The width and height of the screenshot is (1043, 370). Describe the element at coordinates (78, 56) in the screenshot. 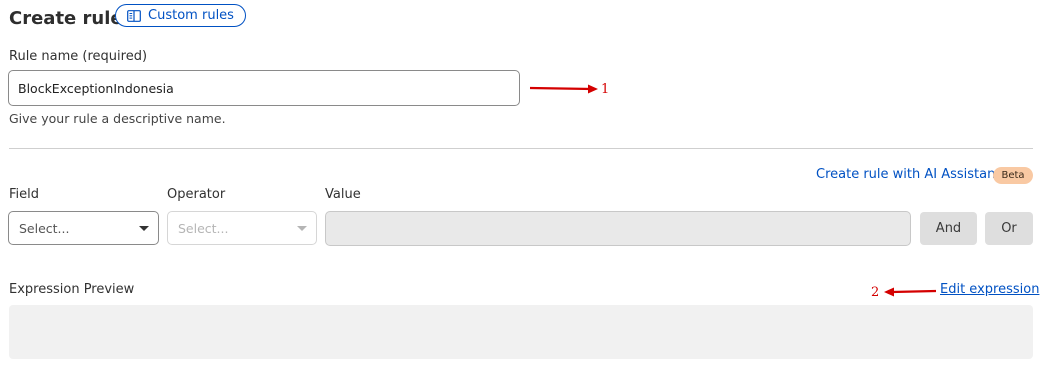

I see `rule-name-label: Rule name (required)` at that location.